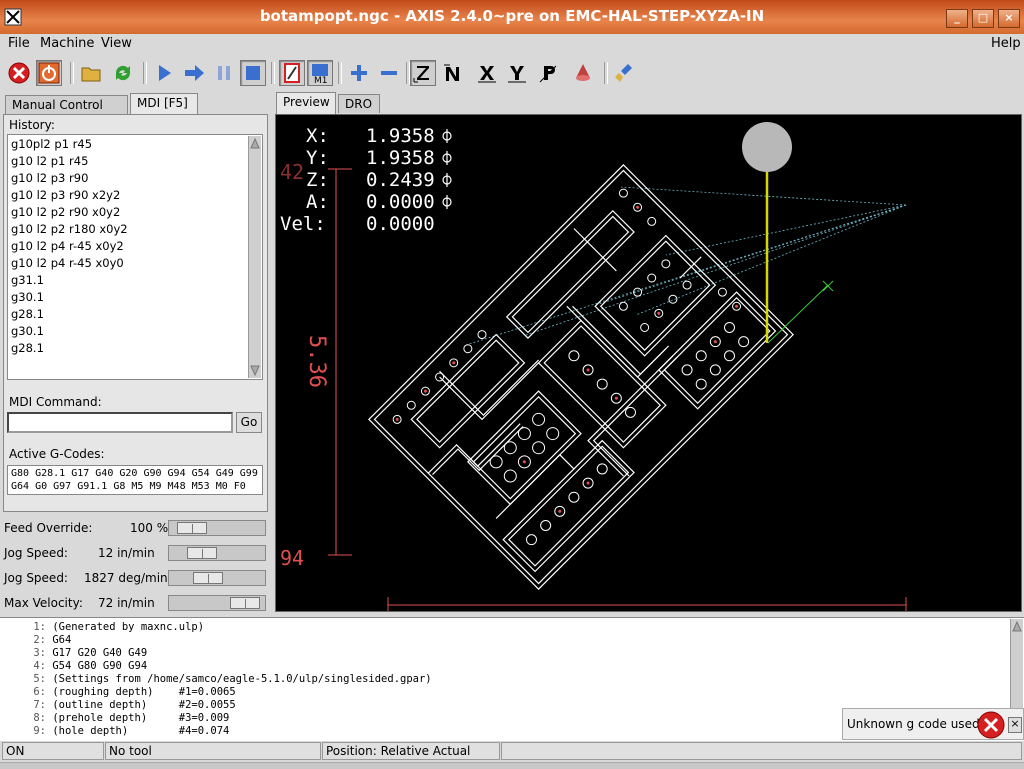 Image resolution: width=1024 pixels, height=769 pixels. I want to click on dro-x-label: X:, so click(317, 136).